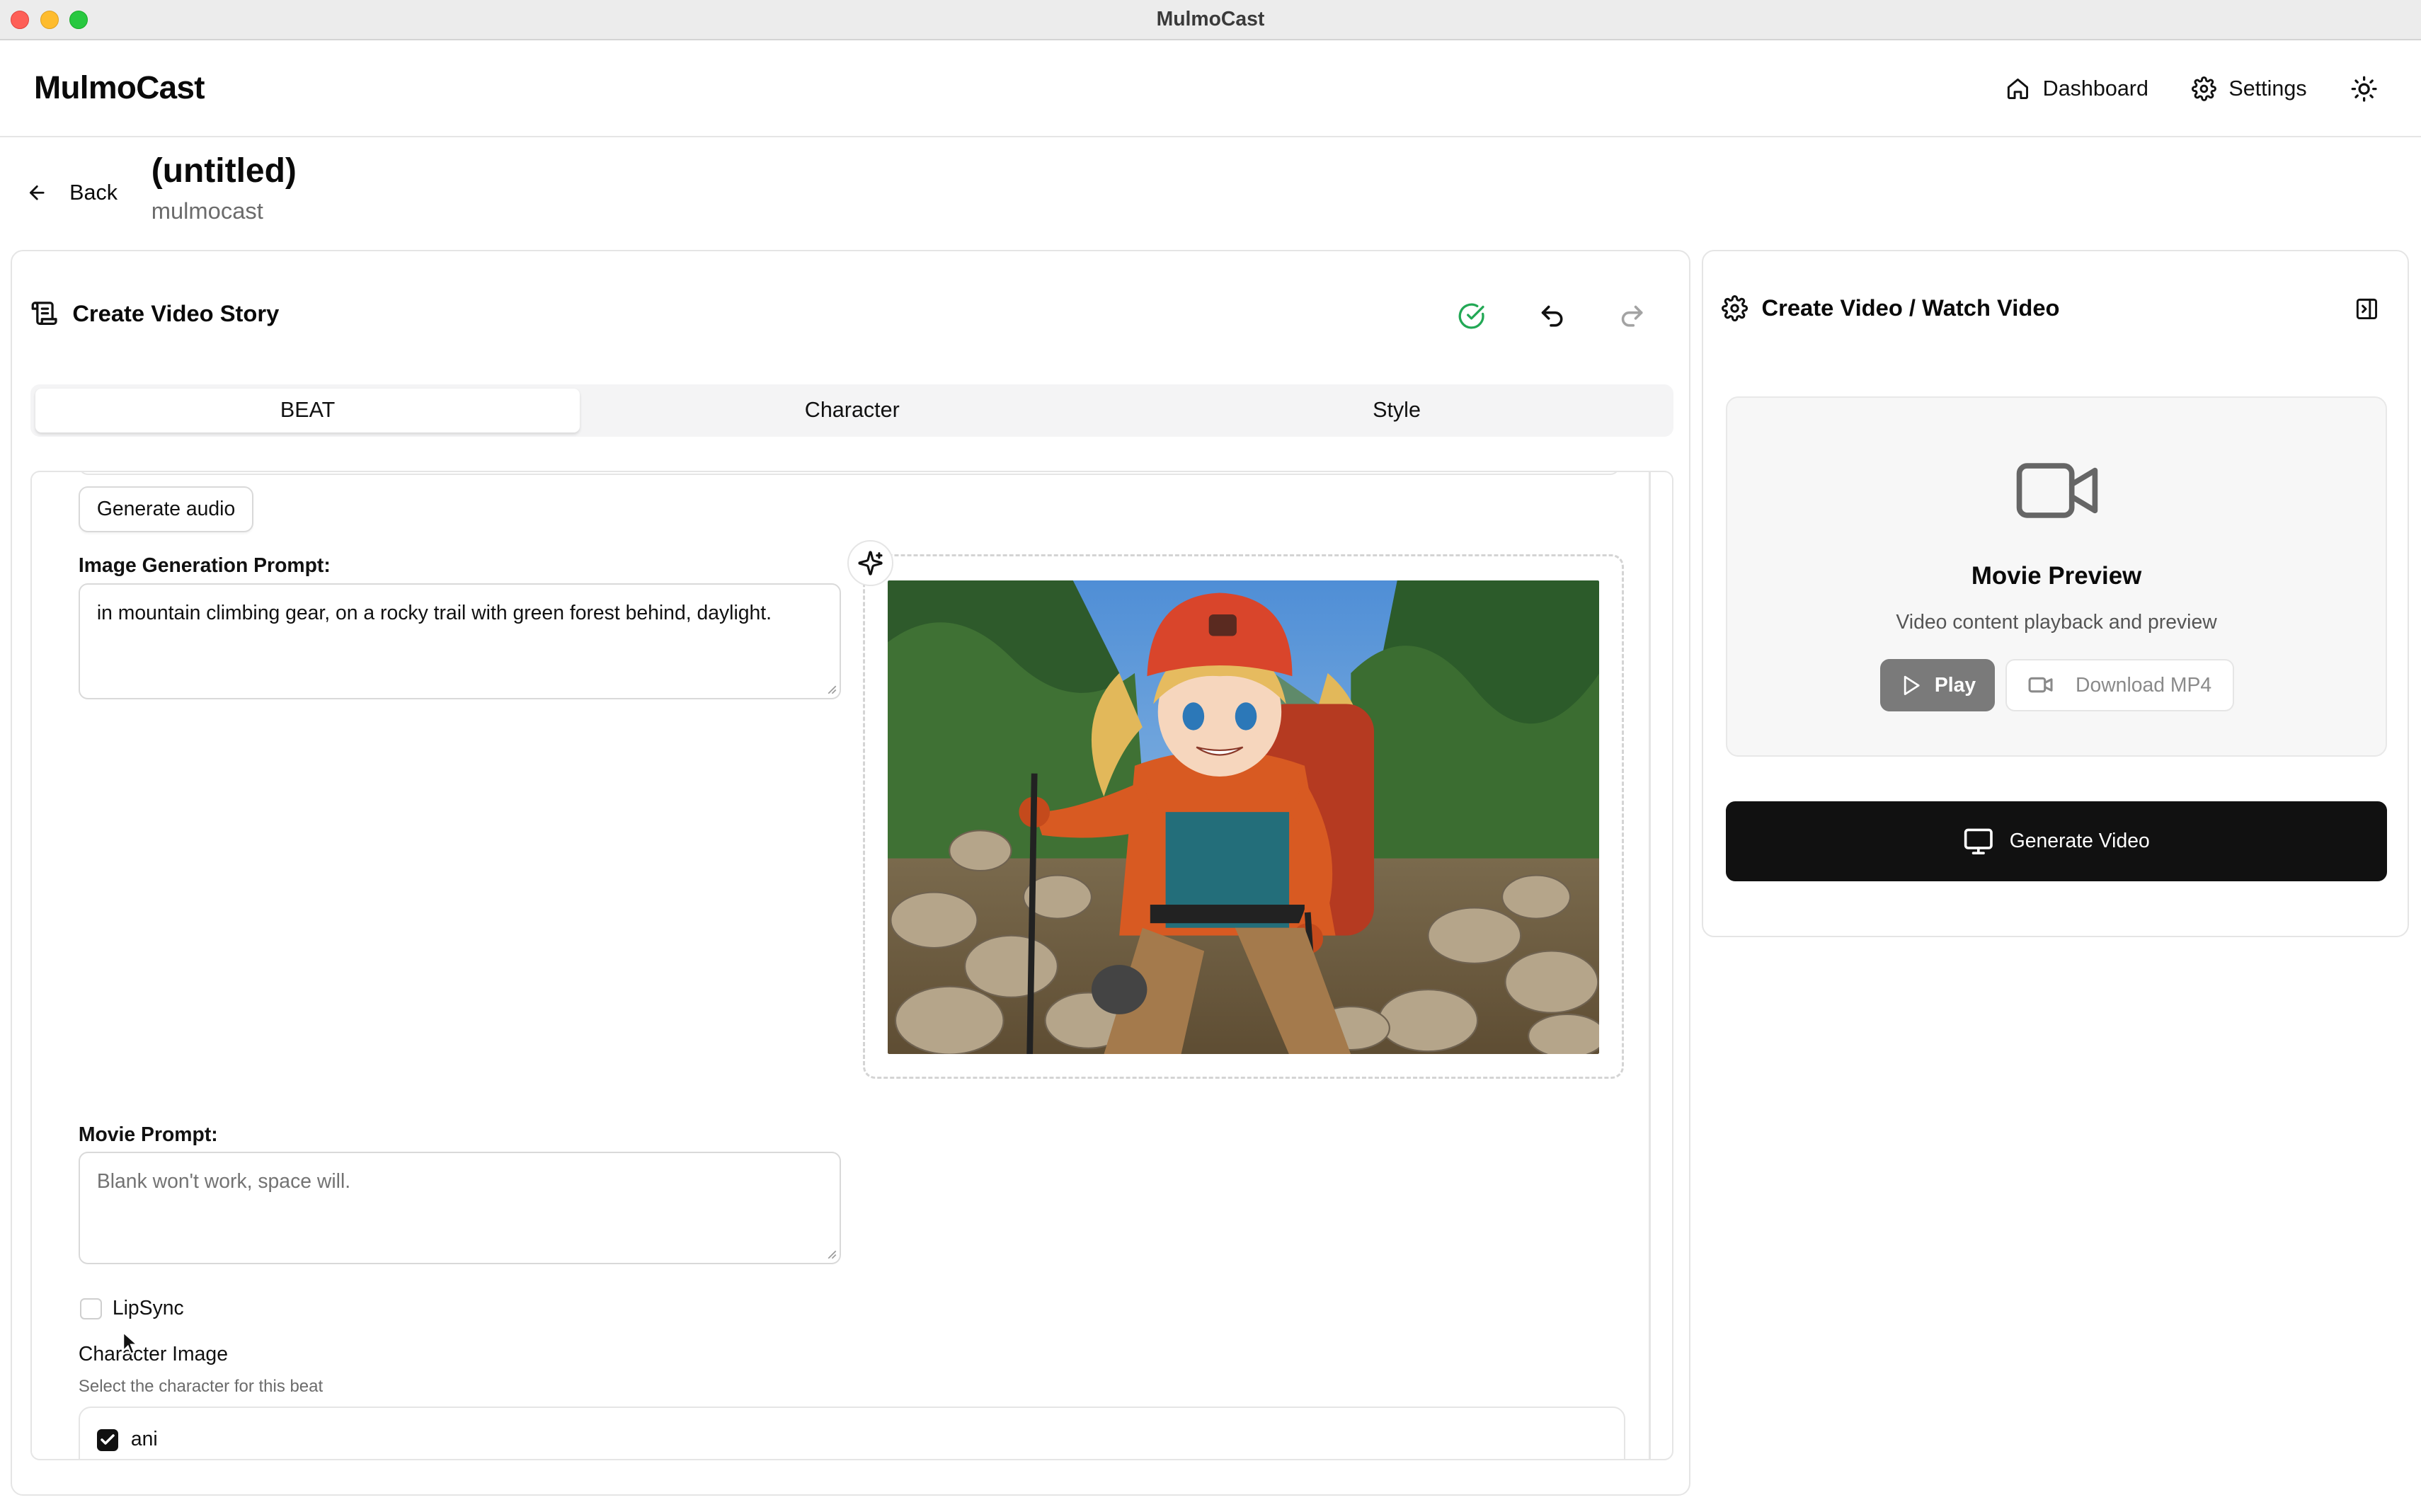  I want to click on minimize-window-button, so click(50, 20).